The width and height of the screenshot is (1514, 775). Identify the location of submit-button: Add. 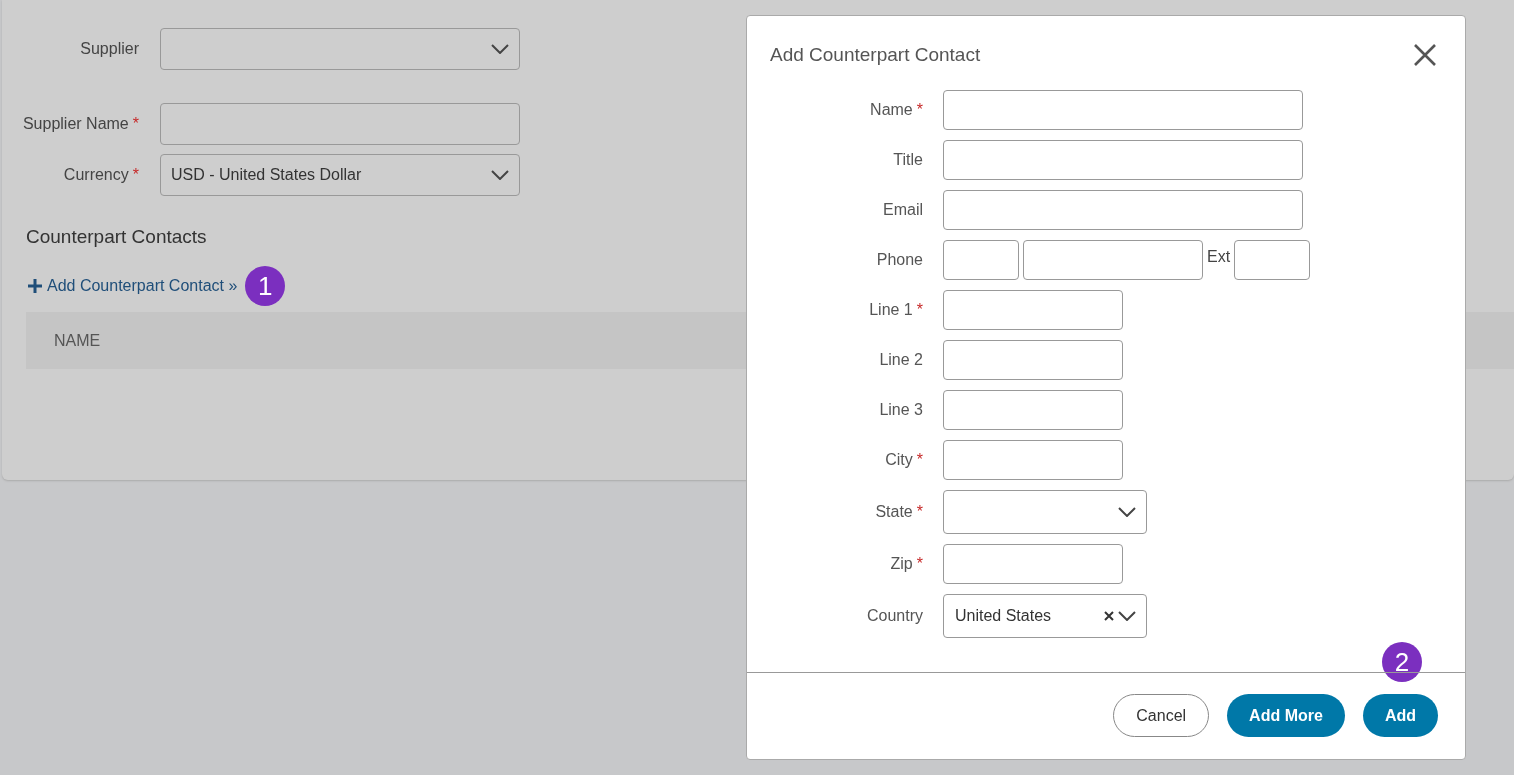
(1400, 715).